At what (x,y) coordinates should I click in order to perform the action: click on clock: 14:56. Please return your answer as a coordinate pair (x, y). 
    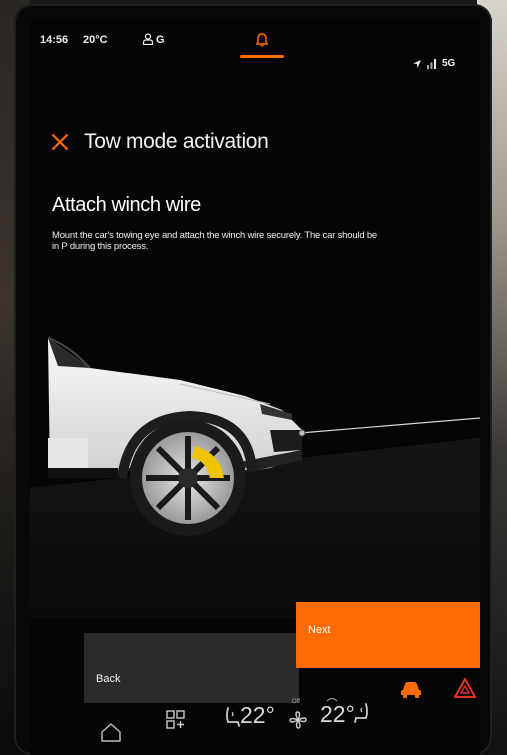
    Looking at the image, I should click on (54, 40).